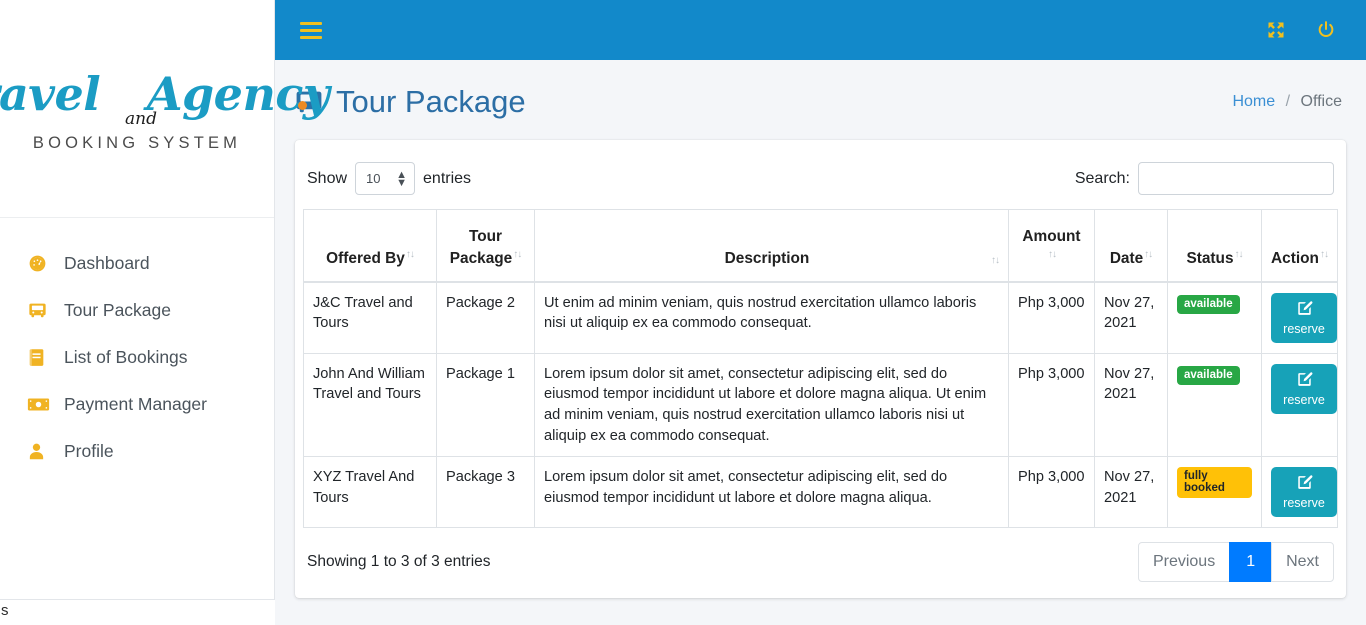  I want to click on pagination-page-1-button: 1, so click(1251, 562).